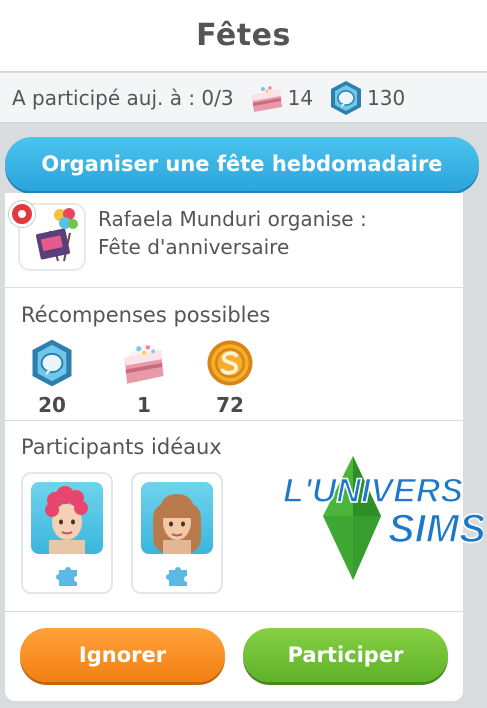 The width and height of the screenshot is (487, 708). I want to click on reward-value: 72, so click(230, 405).